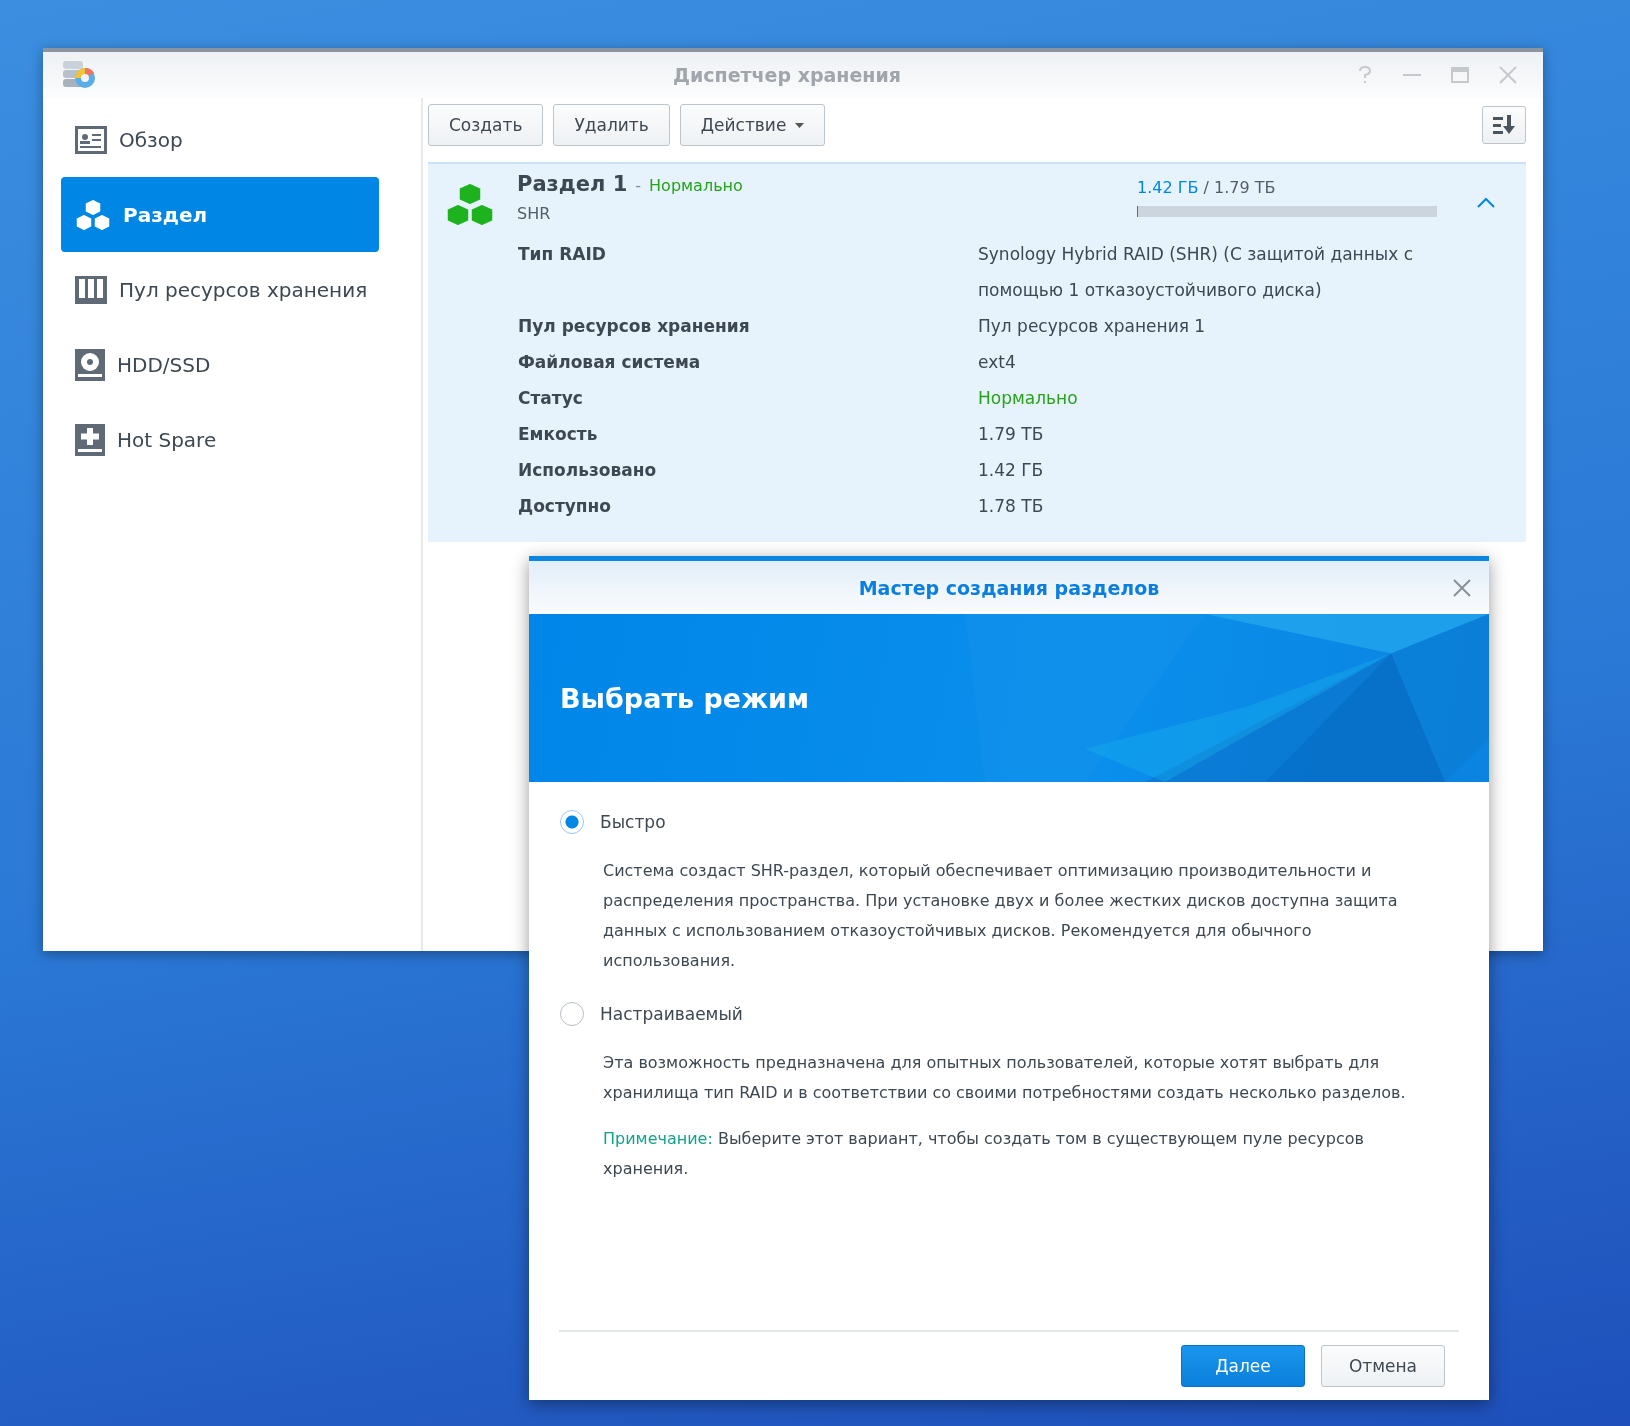 This screenshot has height=1426, width=1630. I want to click on detail-value: Нормально, so click(1028, 398).